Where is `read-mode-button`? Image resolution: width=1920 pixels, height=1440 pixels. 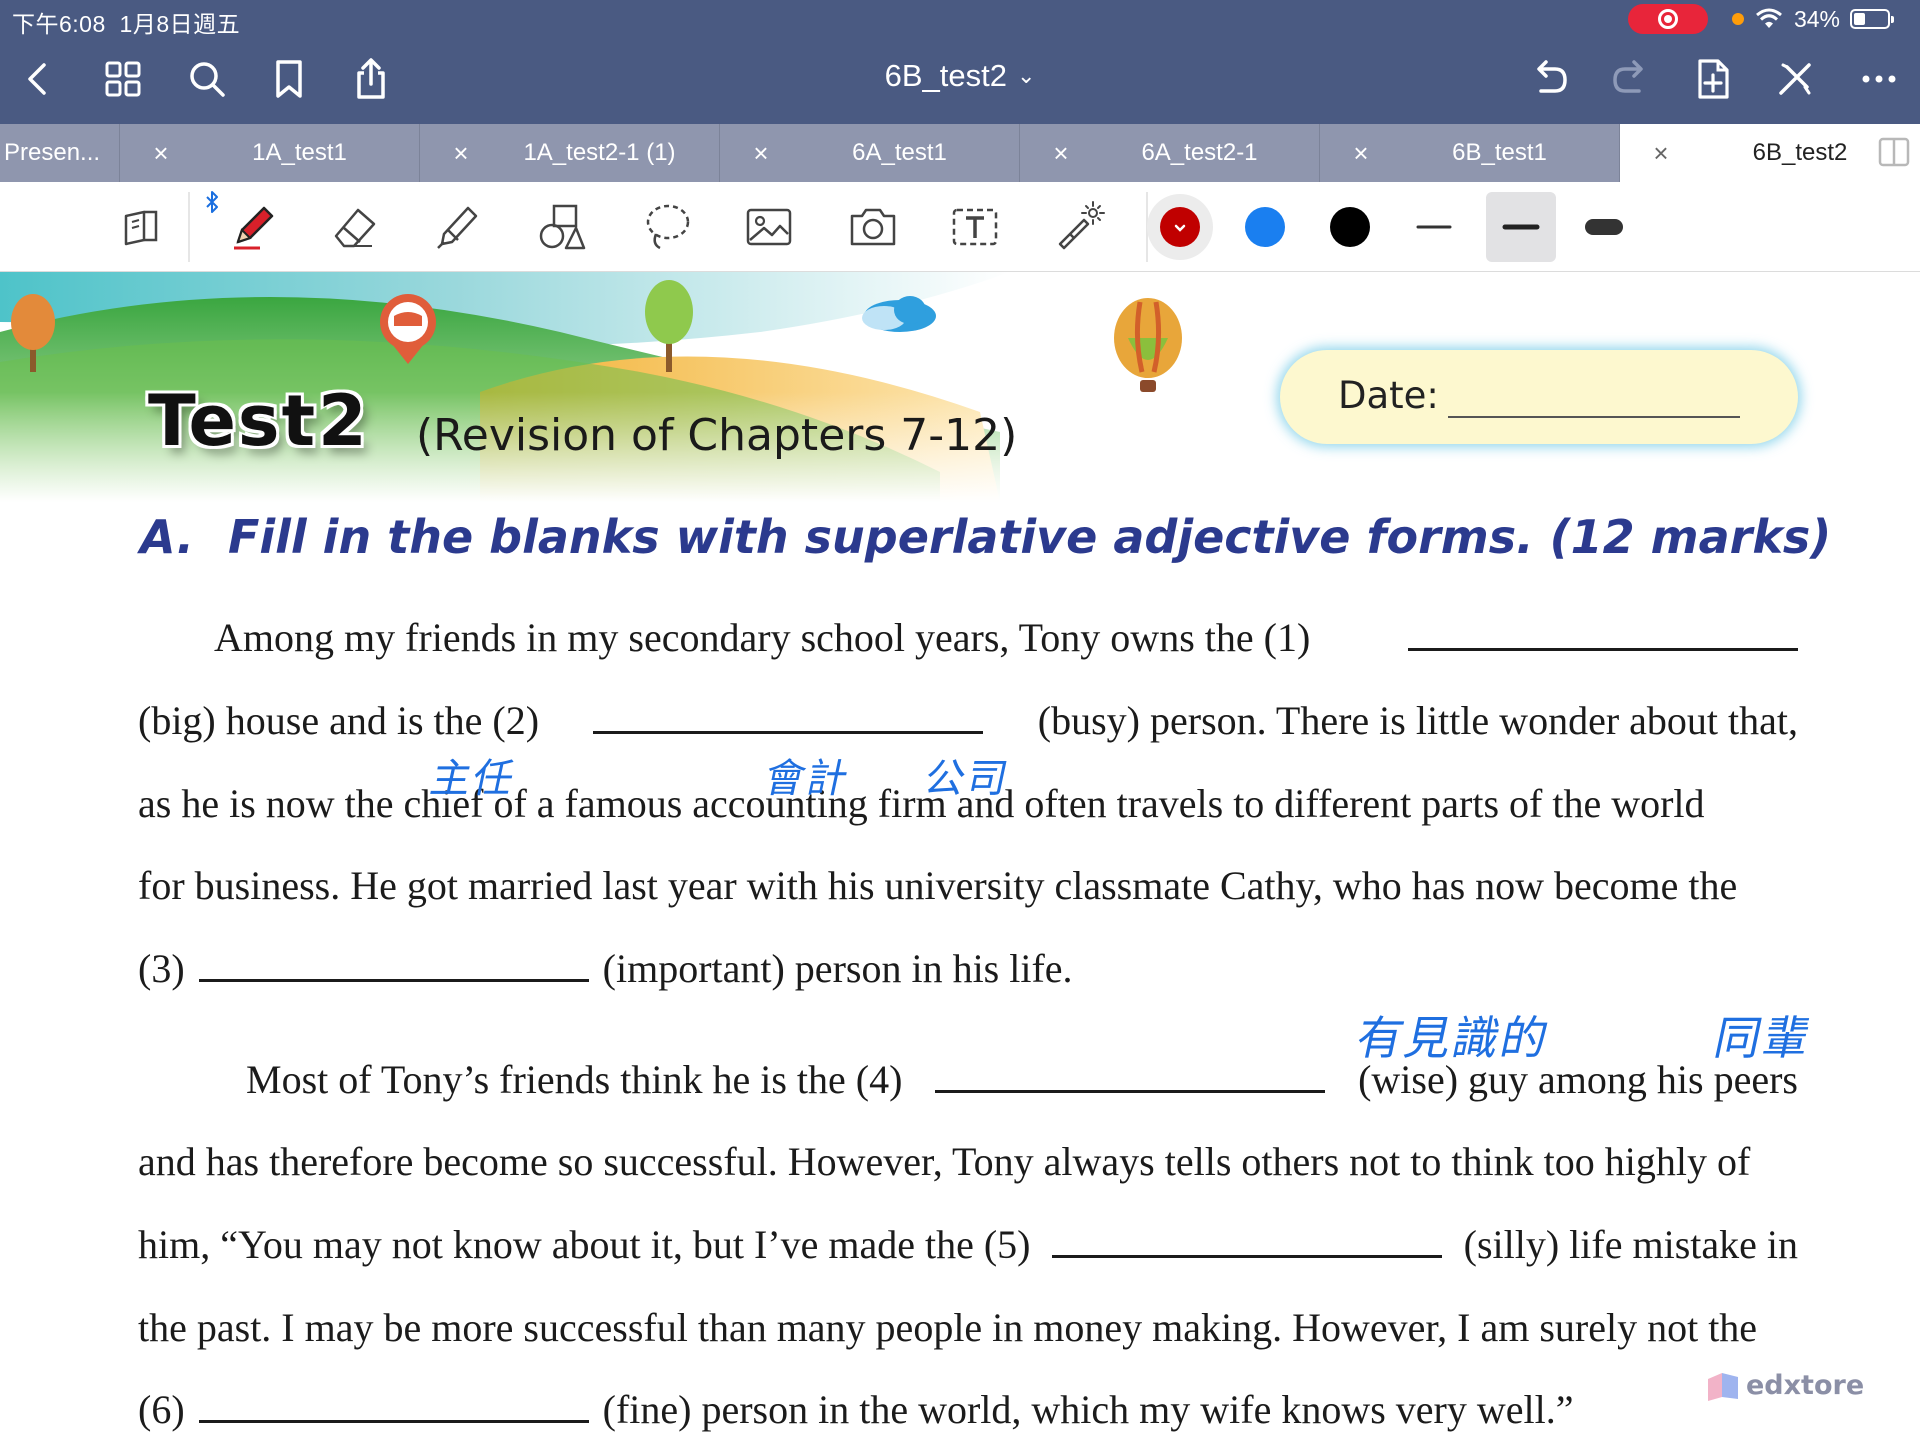
read-mode-button is located at coordinates (141, 227).